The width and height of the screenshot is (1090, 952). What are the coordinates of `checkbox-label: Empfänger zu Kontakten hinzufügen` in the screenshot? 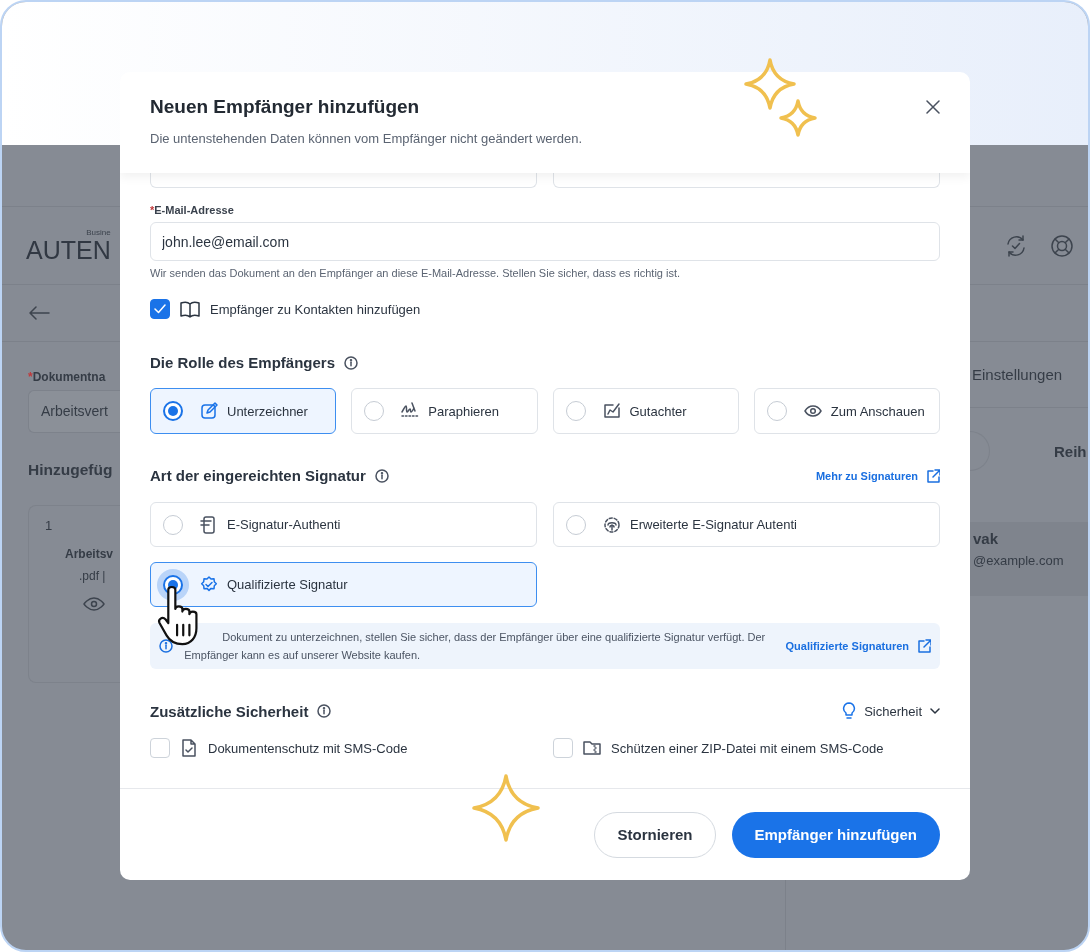 It's located at (315, 309).